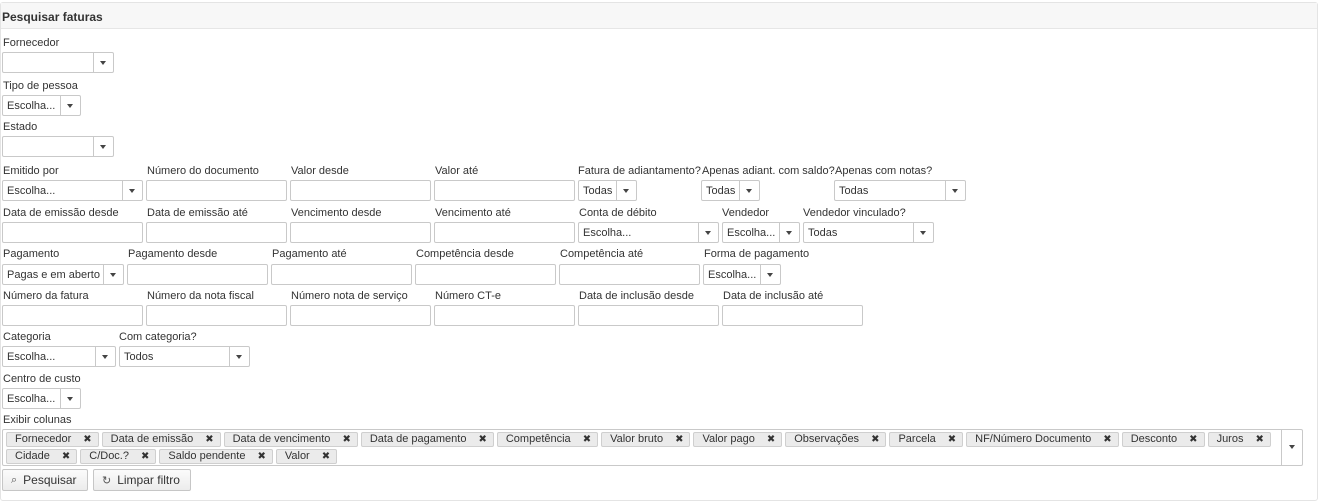 This screenshot has height=504, width=1321. I want to click on numero-cte-input, so click(504, 315).